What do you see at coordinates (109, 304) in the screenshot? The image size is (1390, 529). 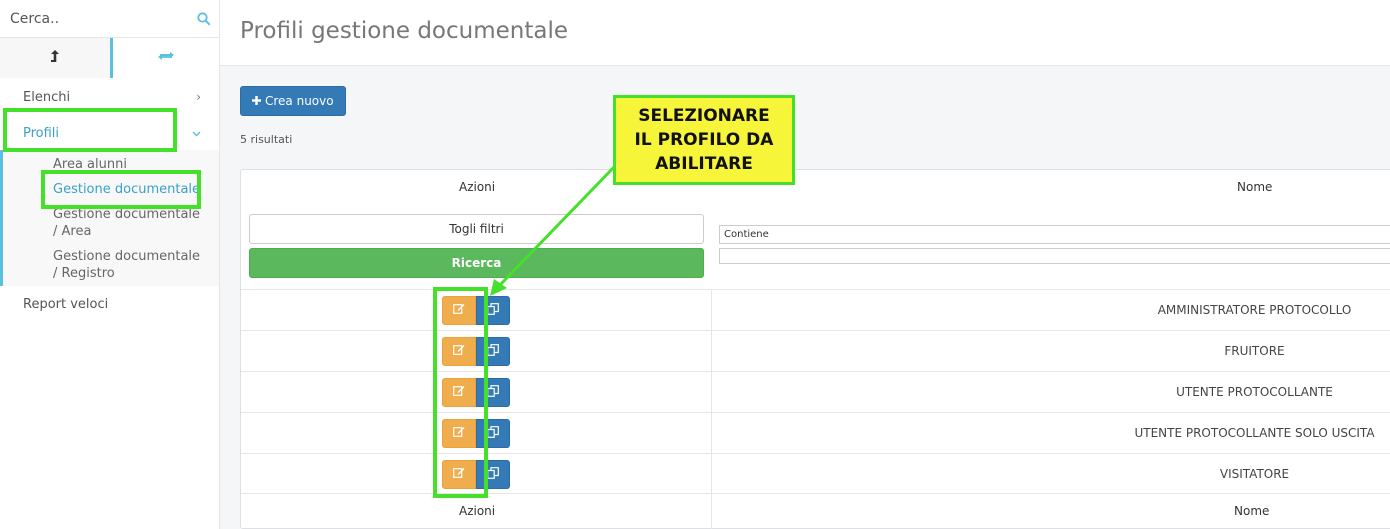 I see `nav-item-report-veloci: Report veloci` at bounding box center [109, 304].